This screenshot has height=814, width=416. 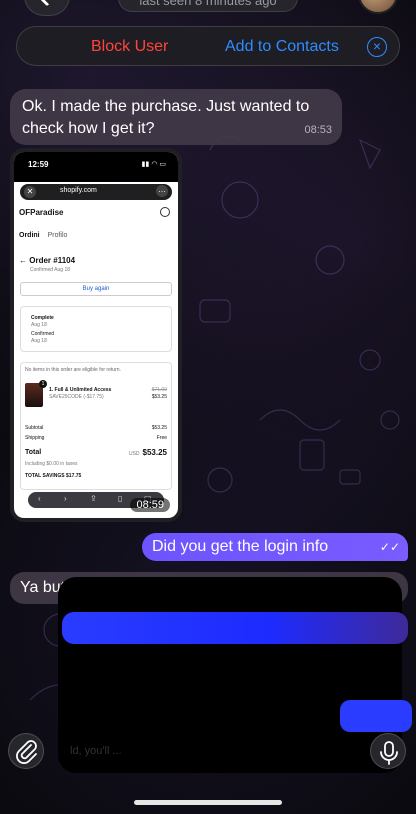 I want to click on close-icon: ×, so click(x=377, y=47).